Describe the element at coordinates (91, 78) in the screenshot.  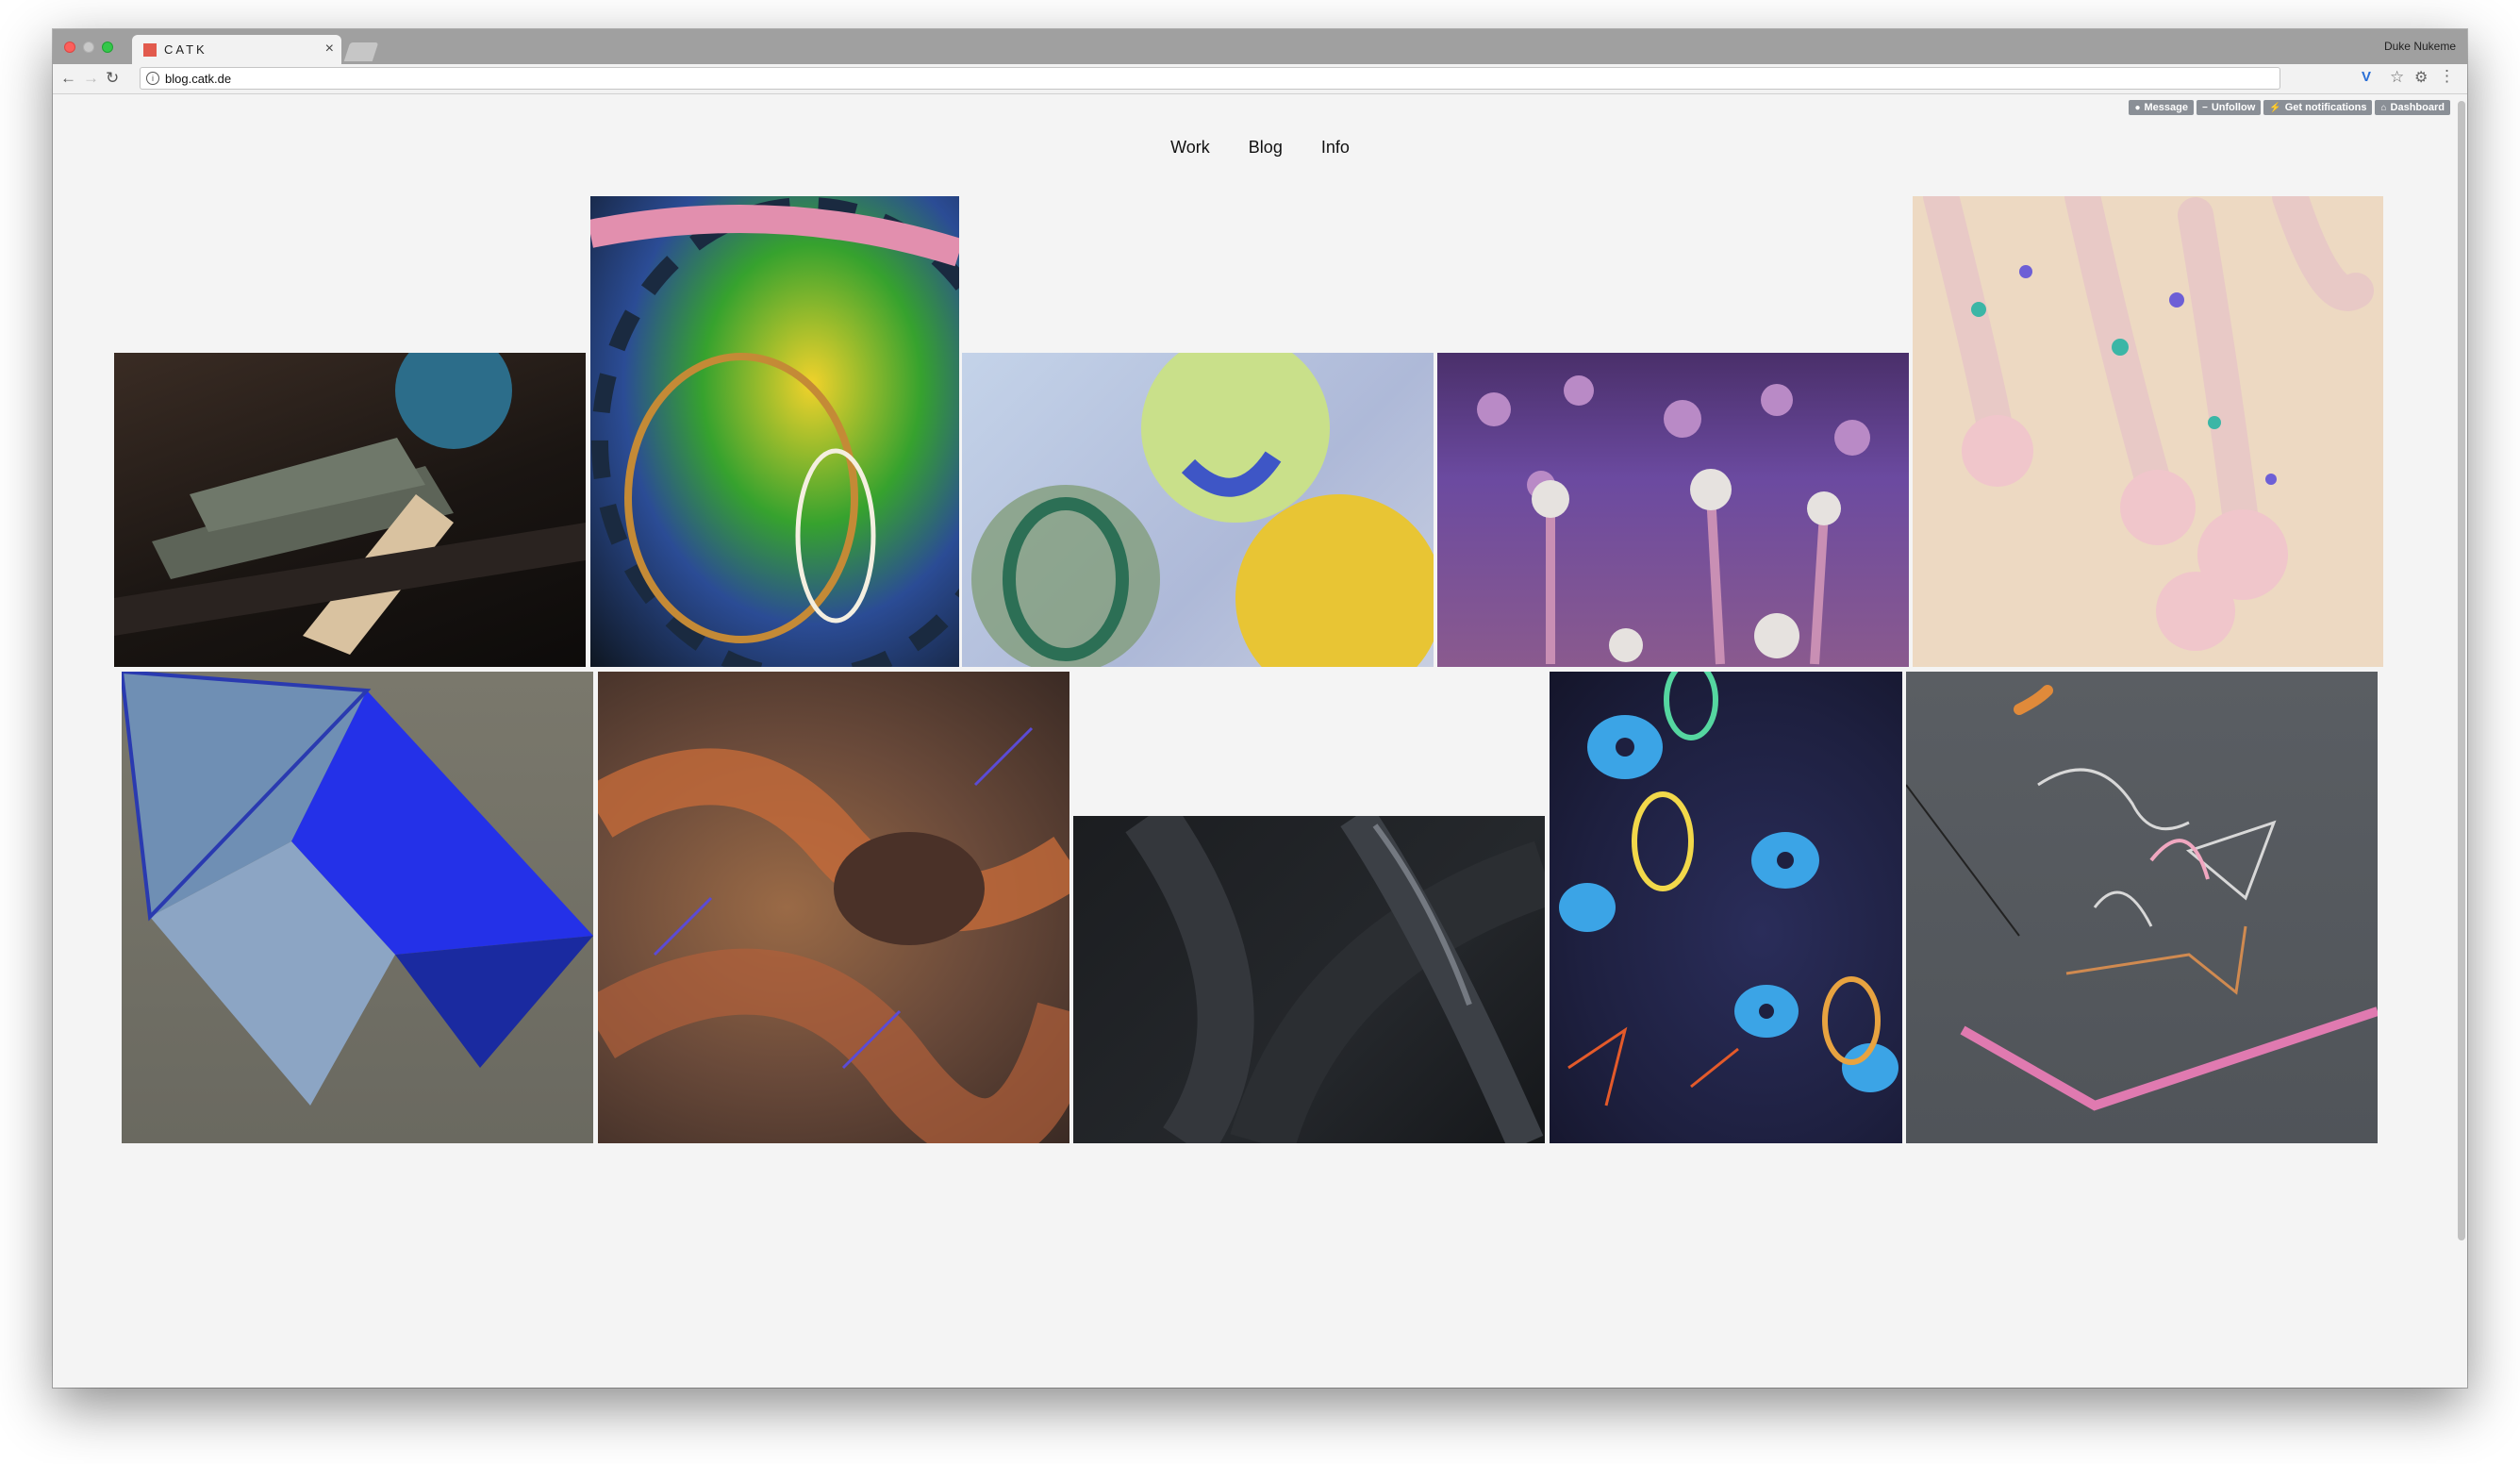
I see `forward-arrow-icon: →` at that location.